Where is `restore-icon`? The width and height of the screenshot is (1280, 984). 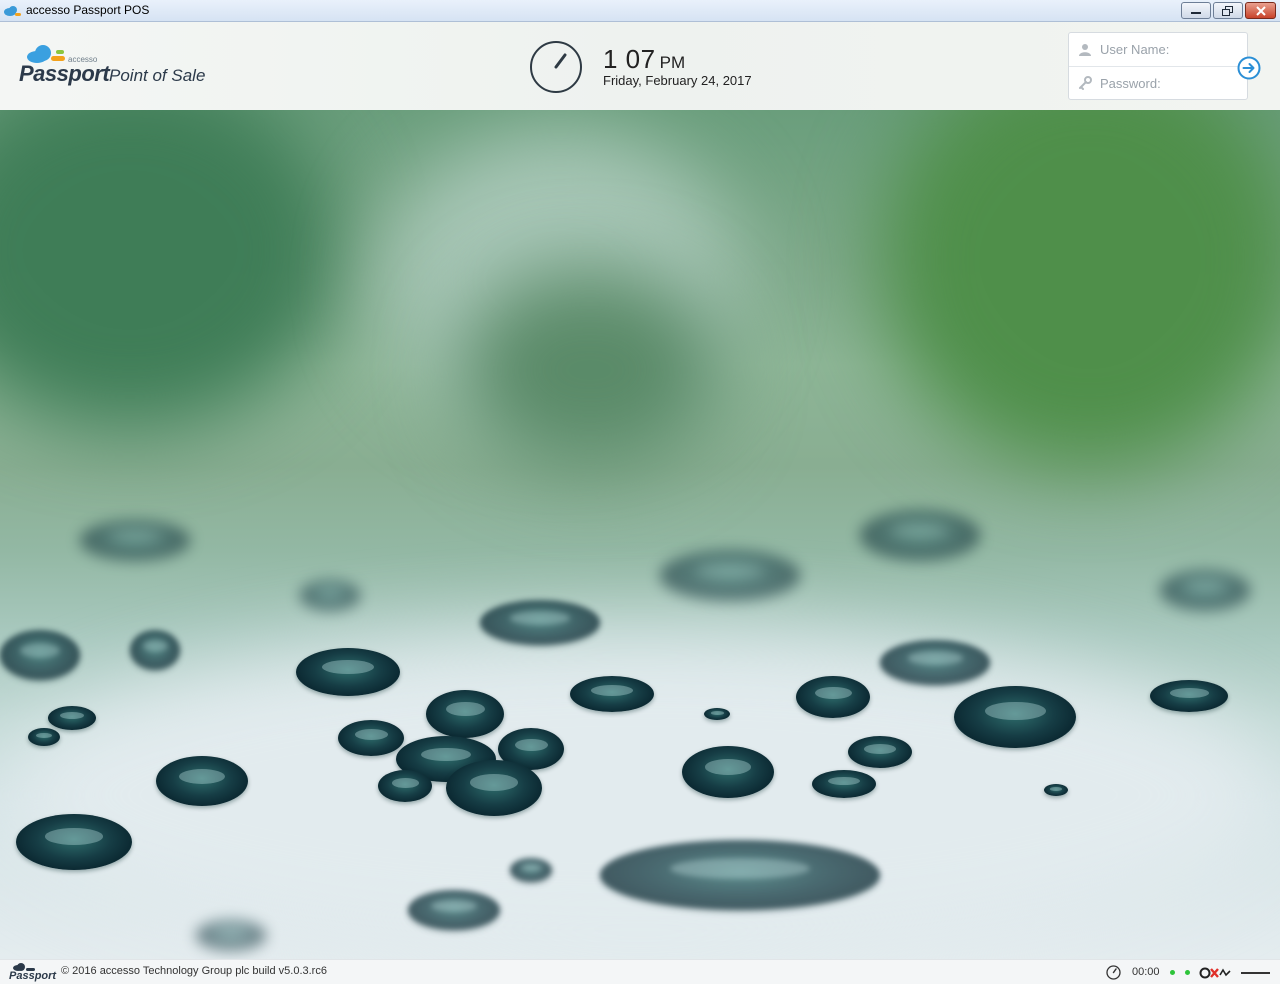
restore-icon is located at coordinates (1227, 10).